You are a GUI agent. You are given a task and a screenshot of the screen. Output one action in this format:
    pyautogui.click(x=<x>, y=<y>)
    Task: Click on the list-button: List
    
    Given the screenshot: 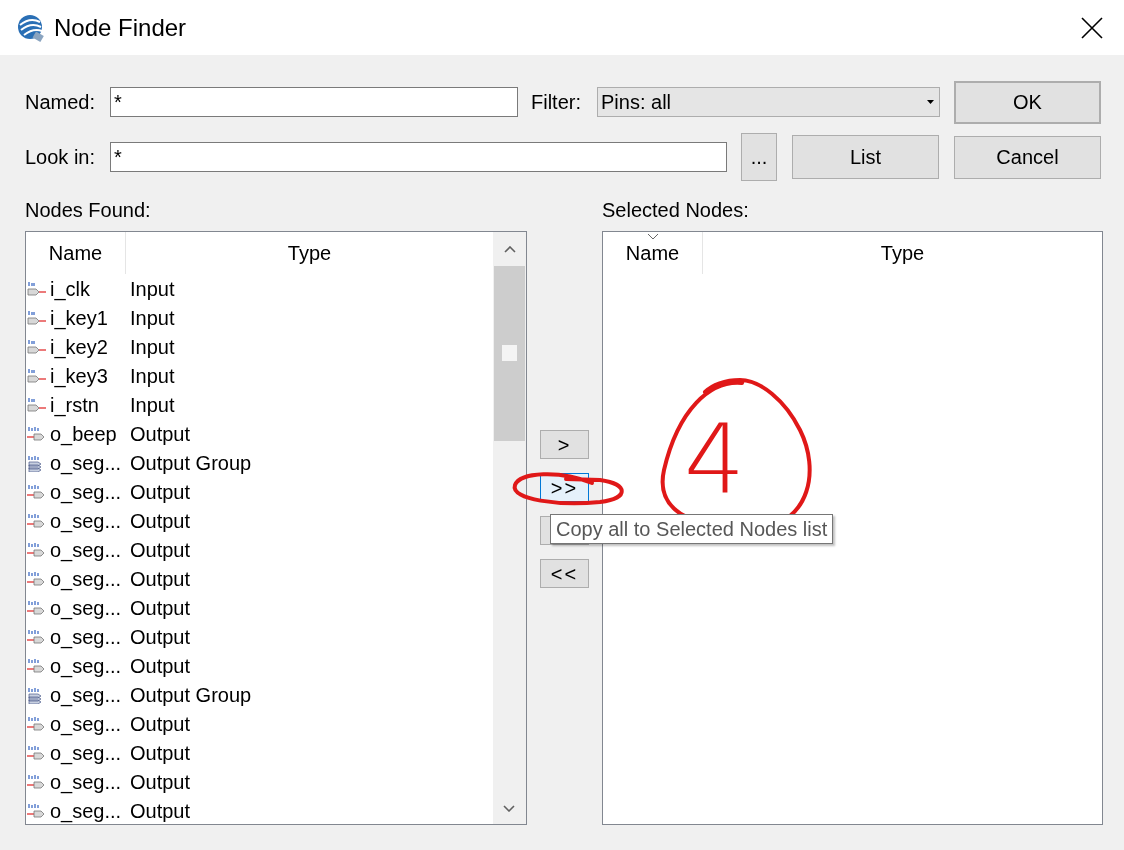 What is the action you would take?
    pyautogui.click(x=865, y=157)
    